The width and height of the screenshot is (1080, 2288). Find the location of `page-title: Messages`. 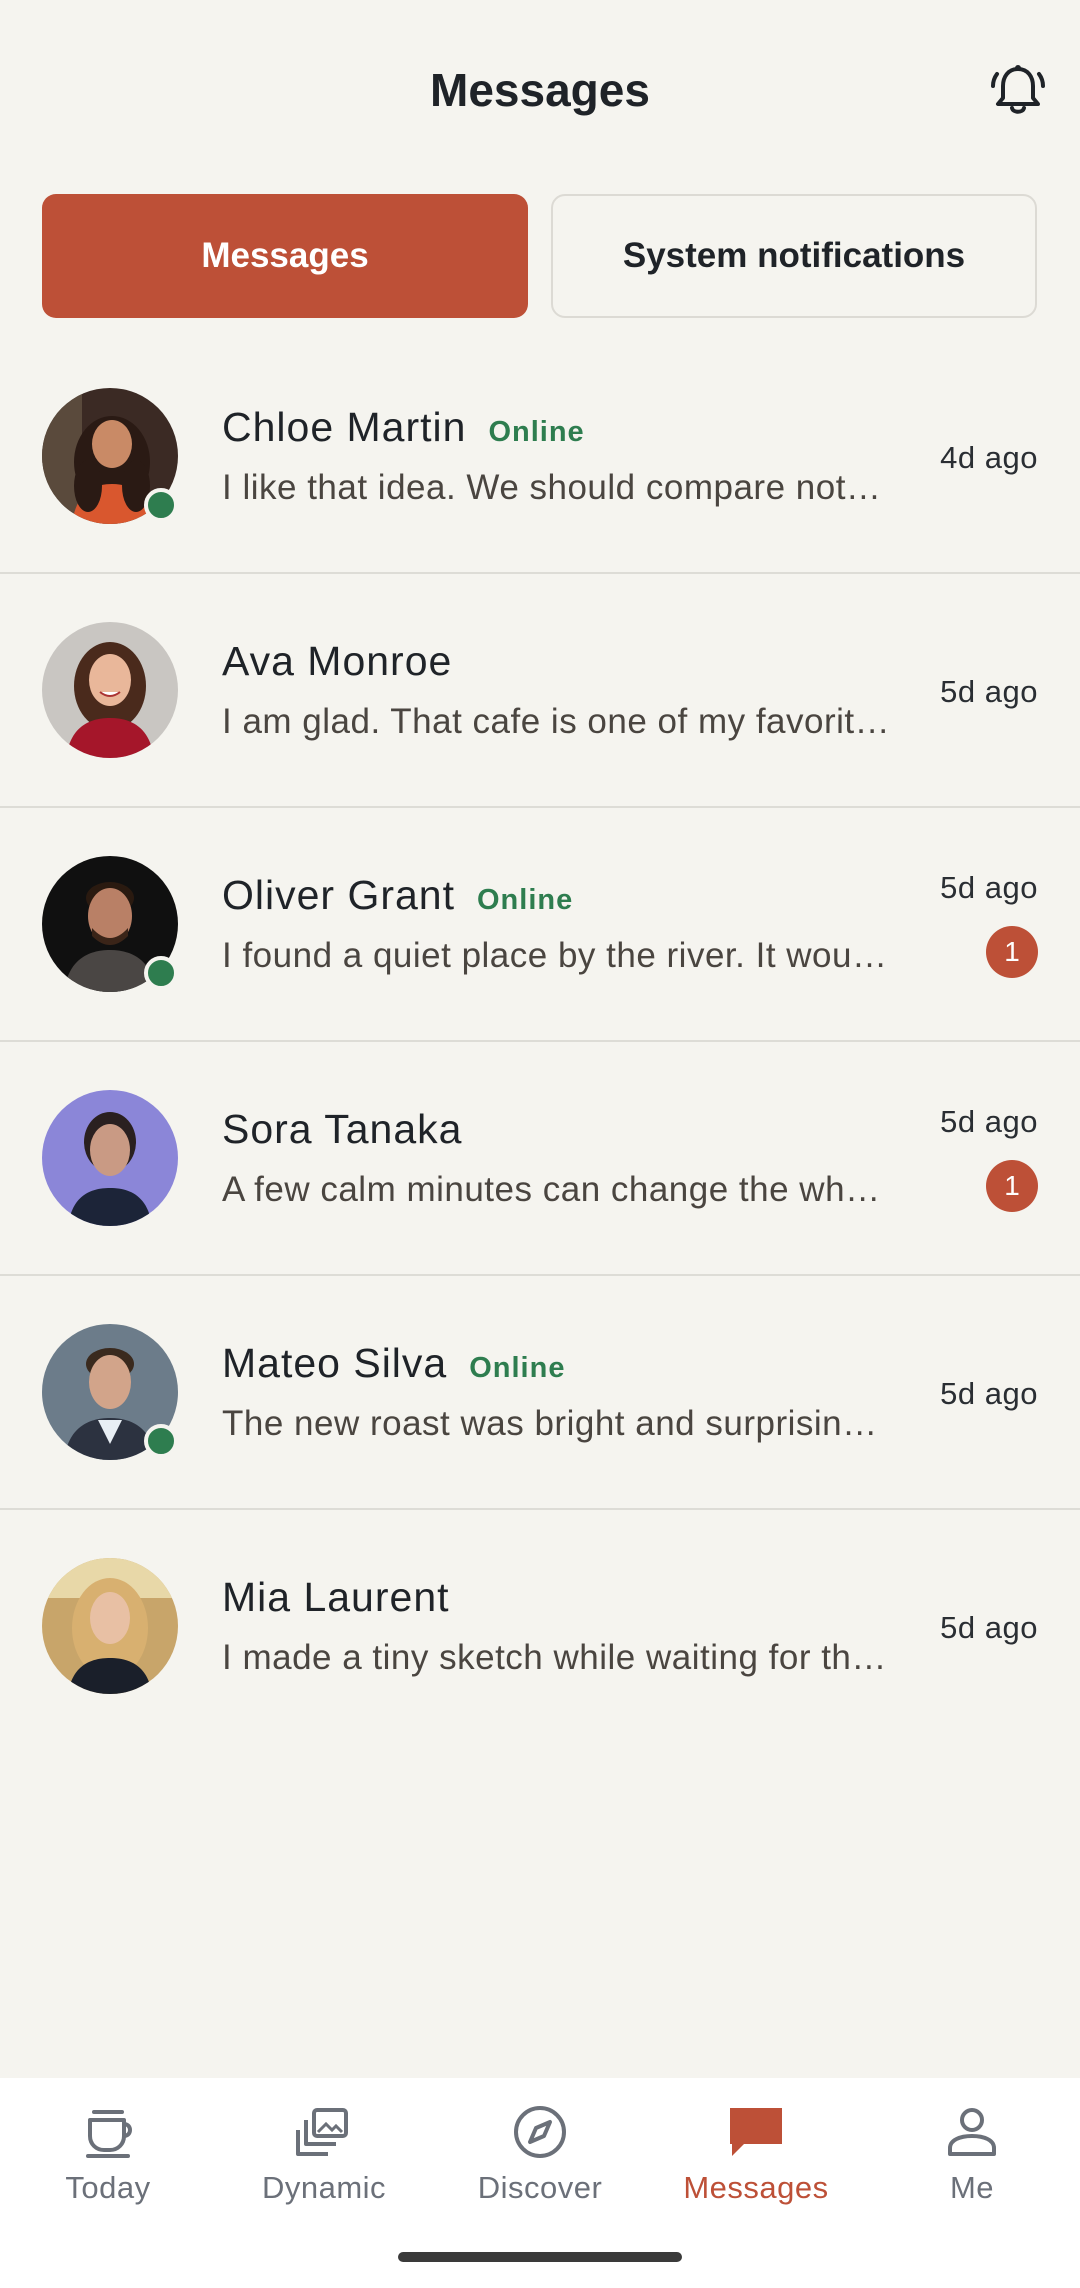

page-title: Messages is located at coordinates (540, 90).